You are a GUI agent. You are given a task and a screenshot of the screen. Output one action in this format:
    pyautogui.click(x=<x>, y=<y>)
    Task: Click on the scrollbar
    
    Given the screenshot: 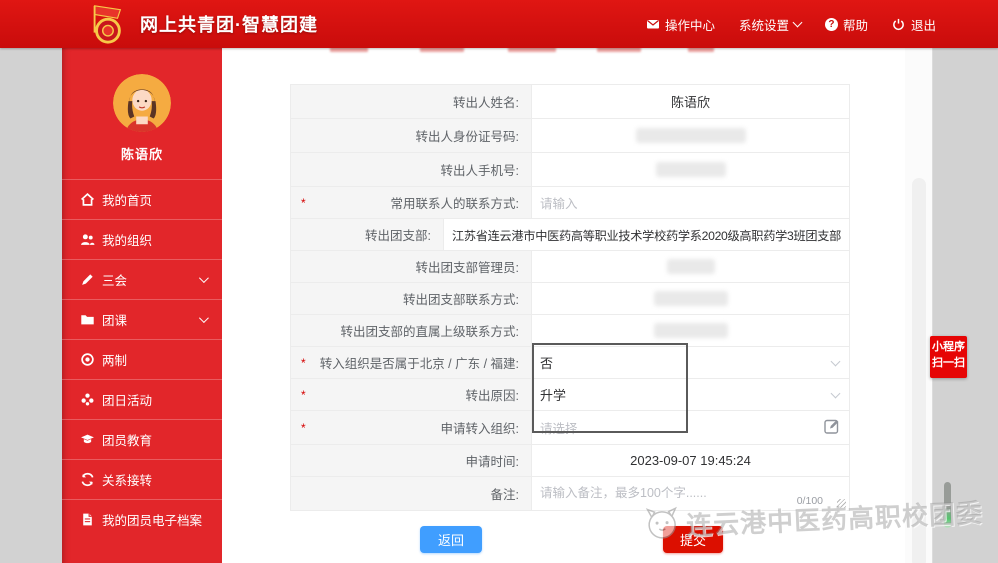 What is the action you would take?
    pyautogui.click(x=919, y=305)
    